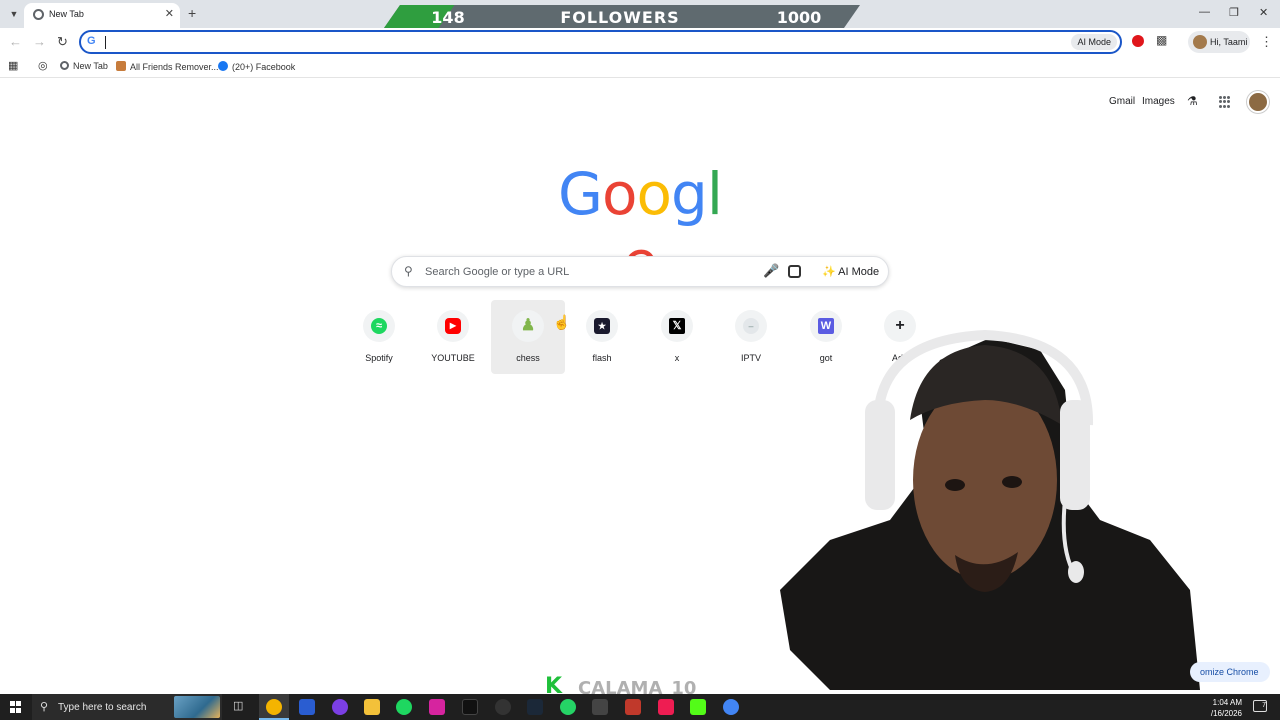  Describe the element at coordinates (372, 707) in the screenshot. I see `file-explorer-icon` at that location.